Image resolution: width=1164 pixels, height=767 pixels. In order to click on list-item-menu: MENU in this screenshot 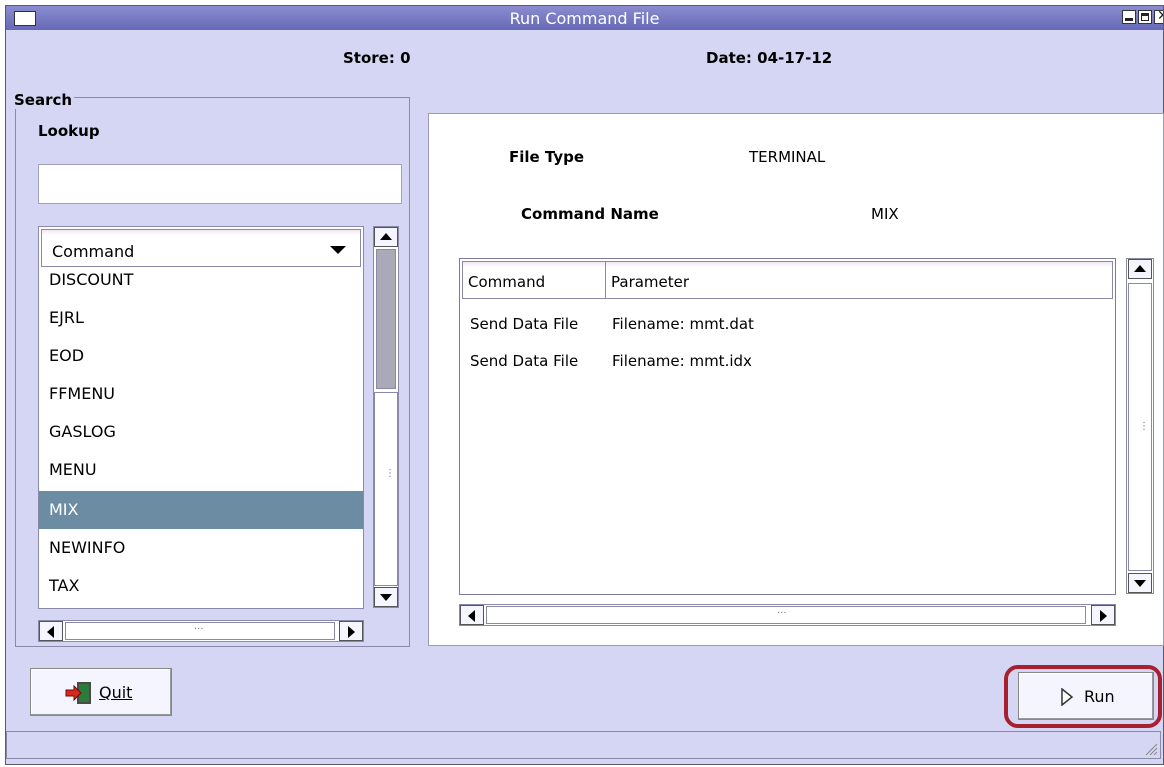, I will do `click(201, 470)`.